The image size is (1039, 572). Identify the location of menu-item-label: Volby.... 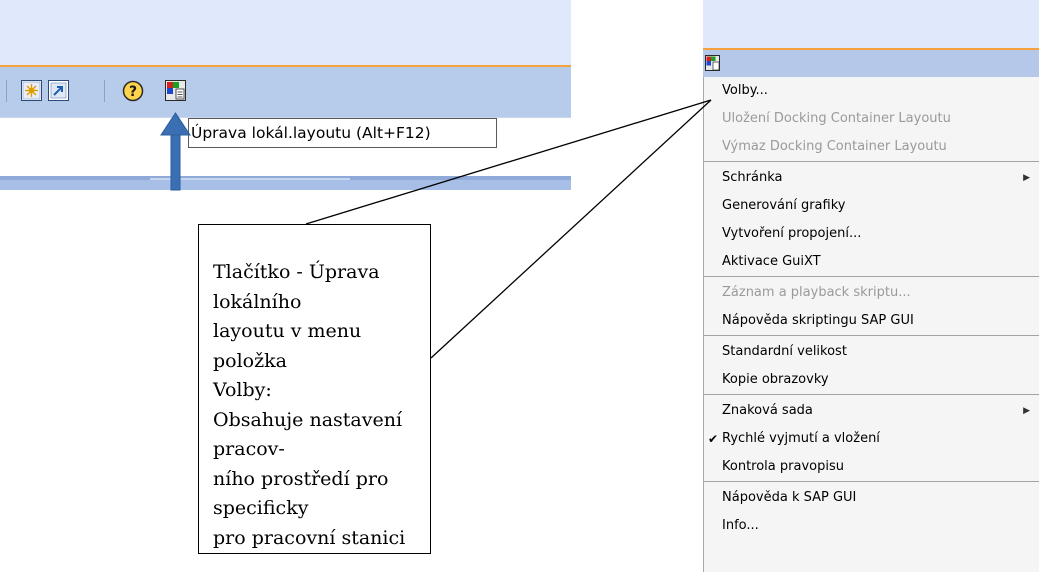
(745, 90).